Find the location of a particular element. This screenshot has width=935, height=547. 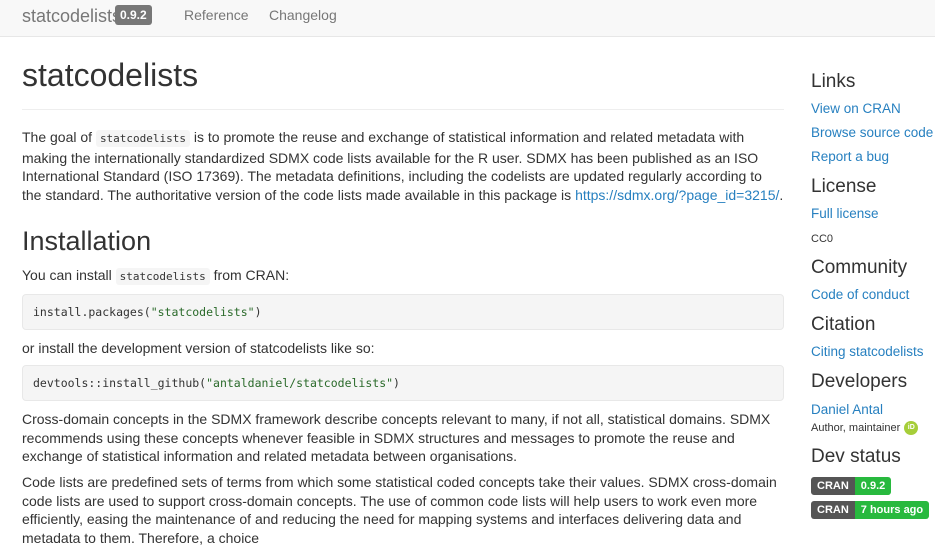

view-on-cran-link: View on CRAN is located at coordinates (856, 108).